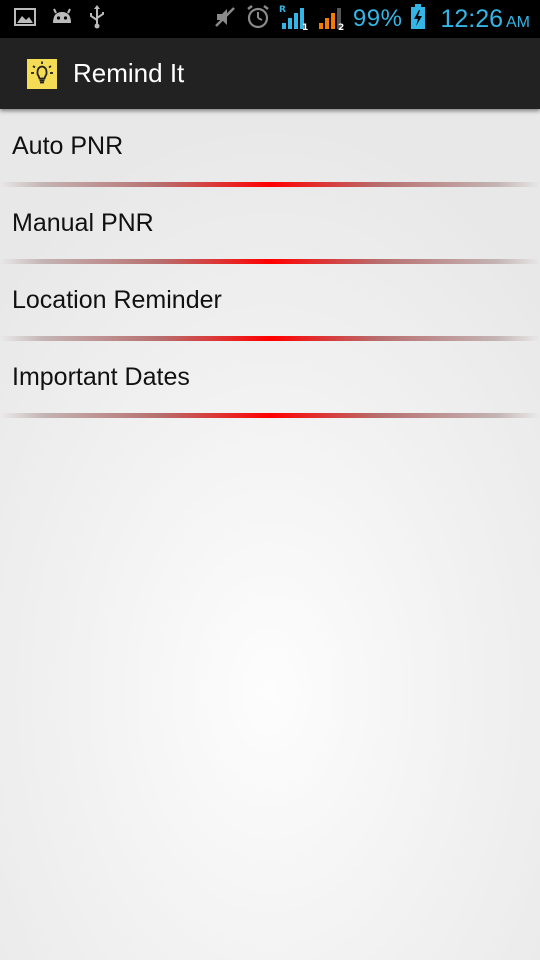 This screenshot has height=960, width=540. What do you see at coordinates (282, 10) in the screenshot?
I see `svg-text: R` at bounding box center [282, 10].